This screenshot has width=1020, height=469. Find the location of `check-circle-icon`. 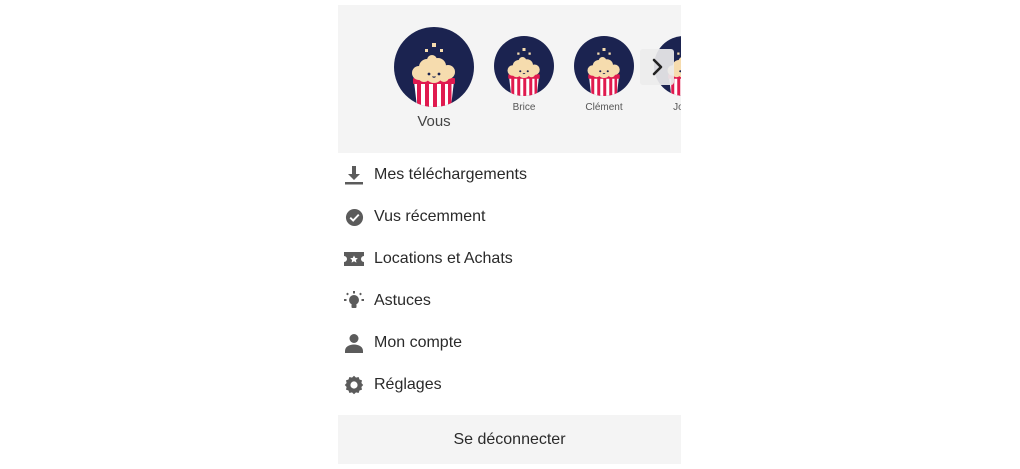

check-circle-icon is located at coordinates (354, 217).